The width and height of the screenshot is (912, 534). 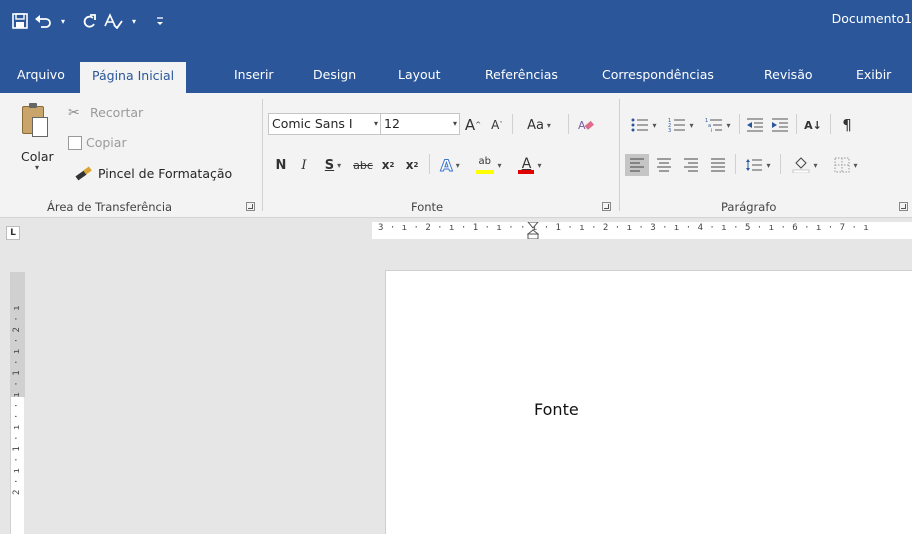 What do you see at coordinates (262, 155) in the screenshot?
I see `group-separator` at bounding box center [262, 155].